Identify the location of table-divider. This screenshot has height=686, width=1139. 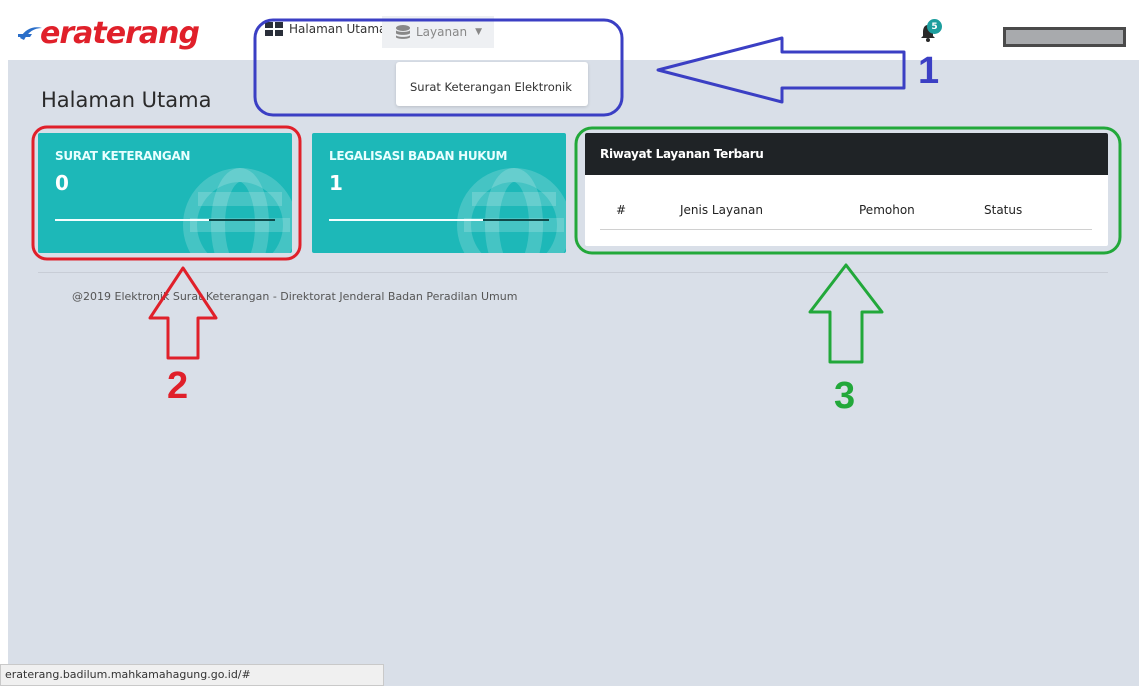
(846, 229).